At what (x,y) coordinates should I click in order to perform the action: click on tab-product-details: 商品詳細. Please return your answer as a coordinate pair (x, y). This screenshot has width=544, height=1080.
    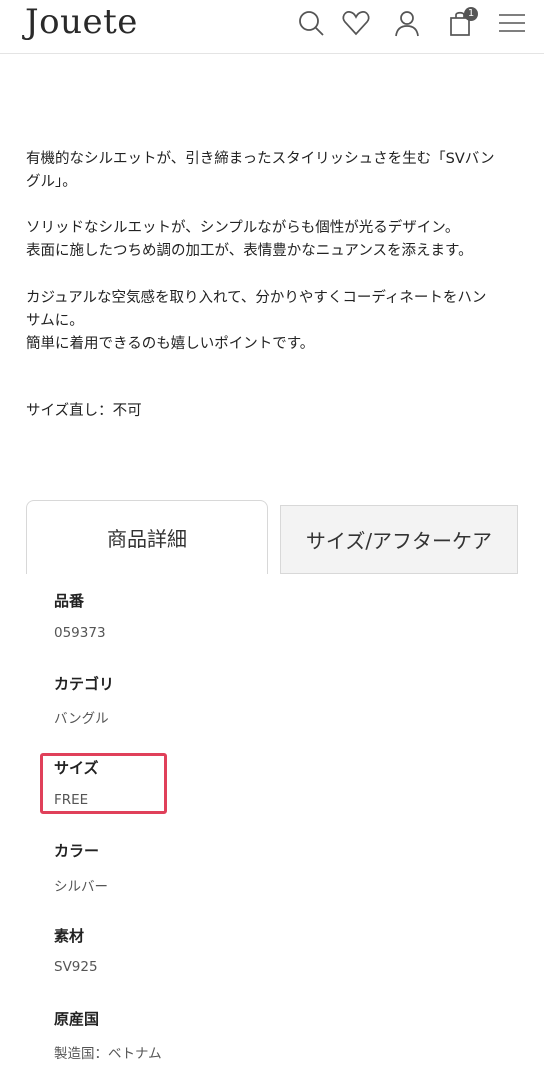
    Looking at the image, I should click on (147, 537).